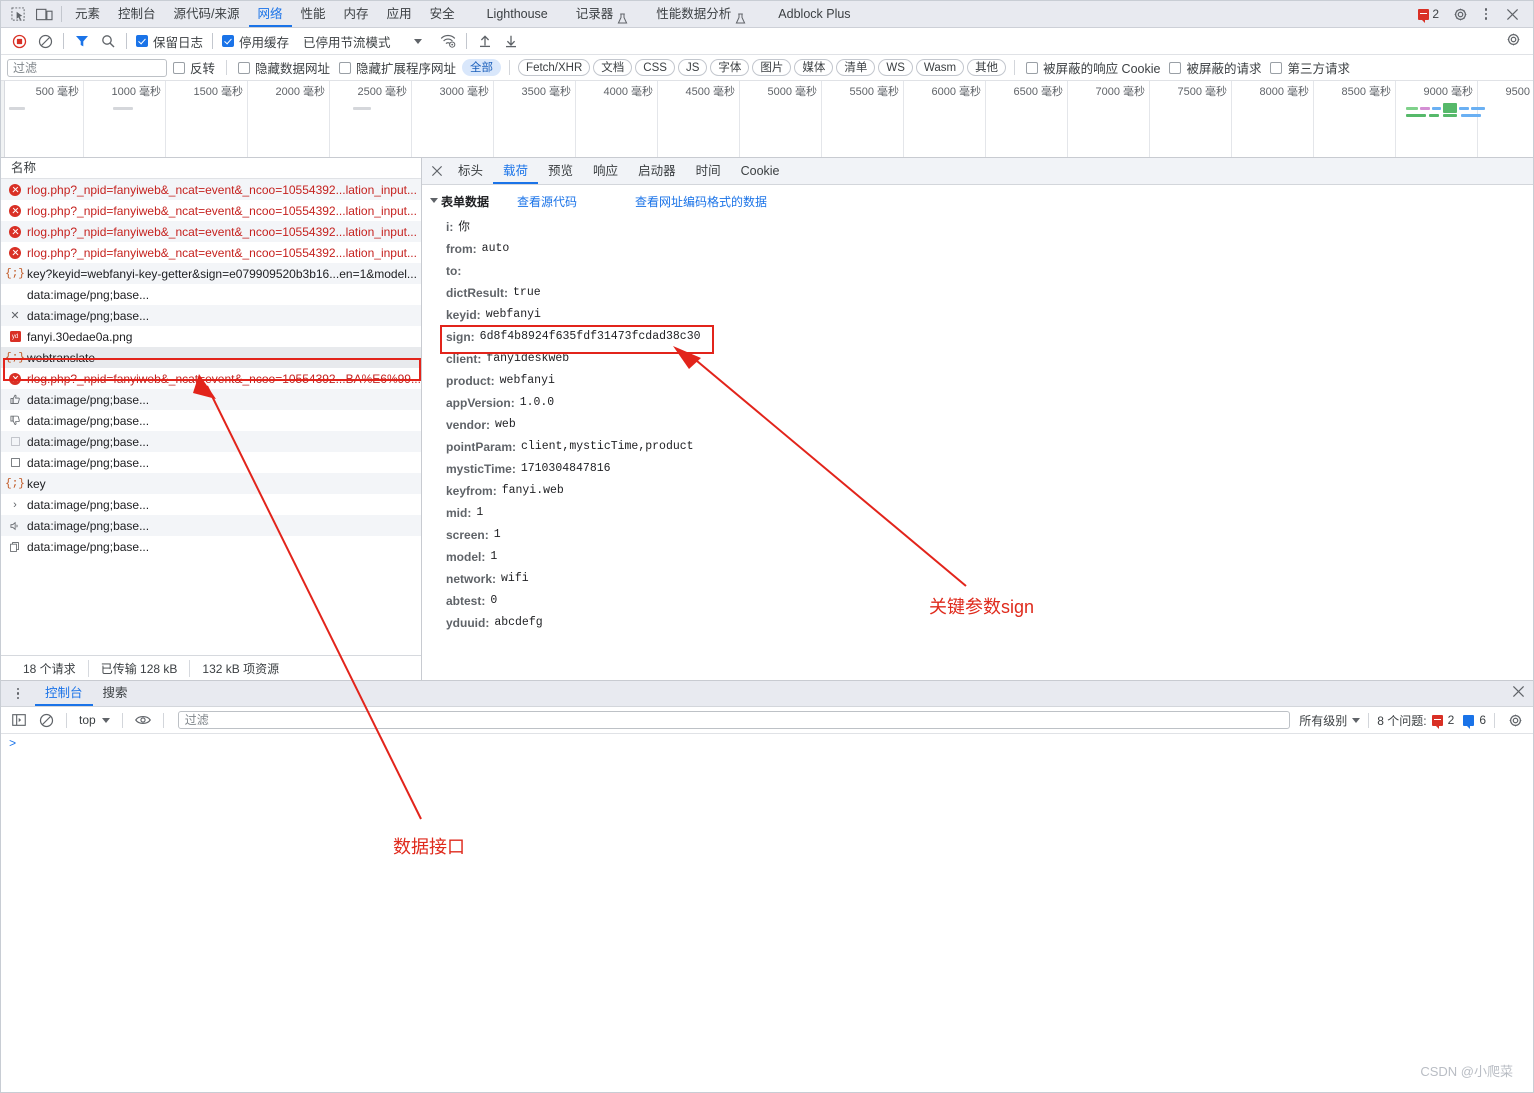  What do you see at coordinates (940, 67) in the screenshot?
I see `type-filter-wasm: Wasm` at bounding box center [940, 67].